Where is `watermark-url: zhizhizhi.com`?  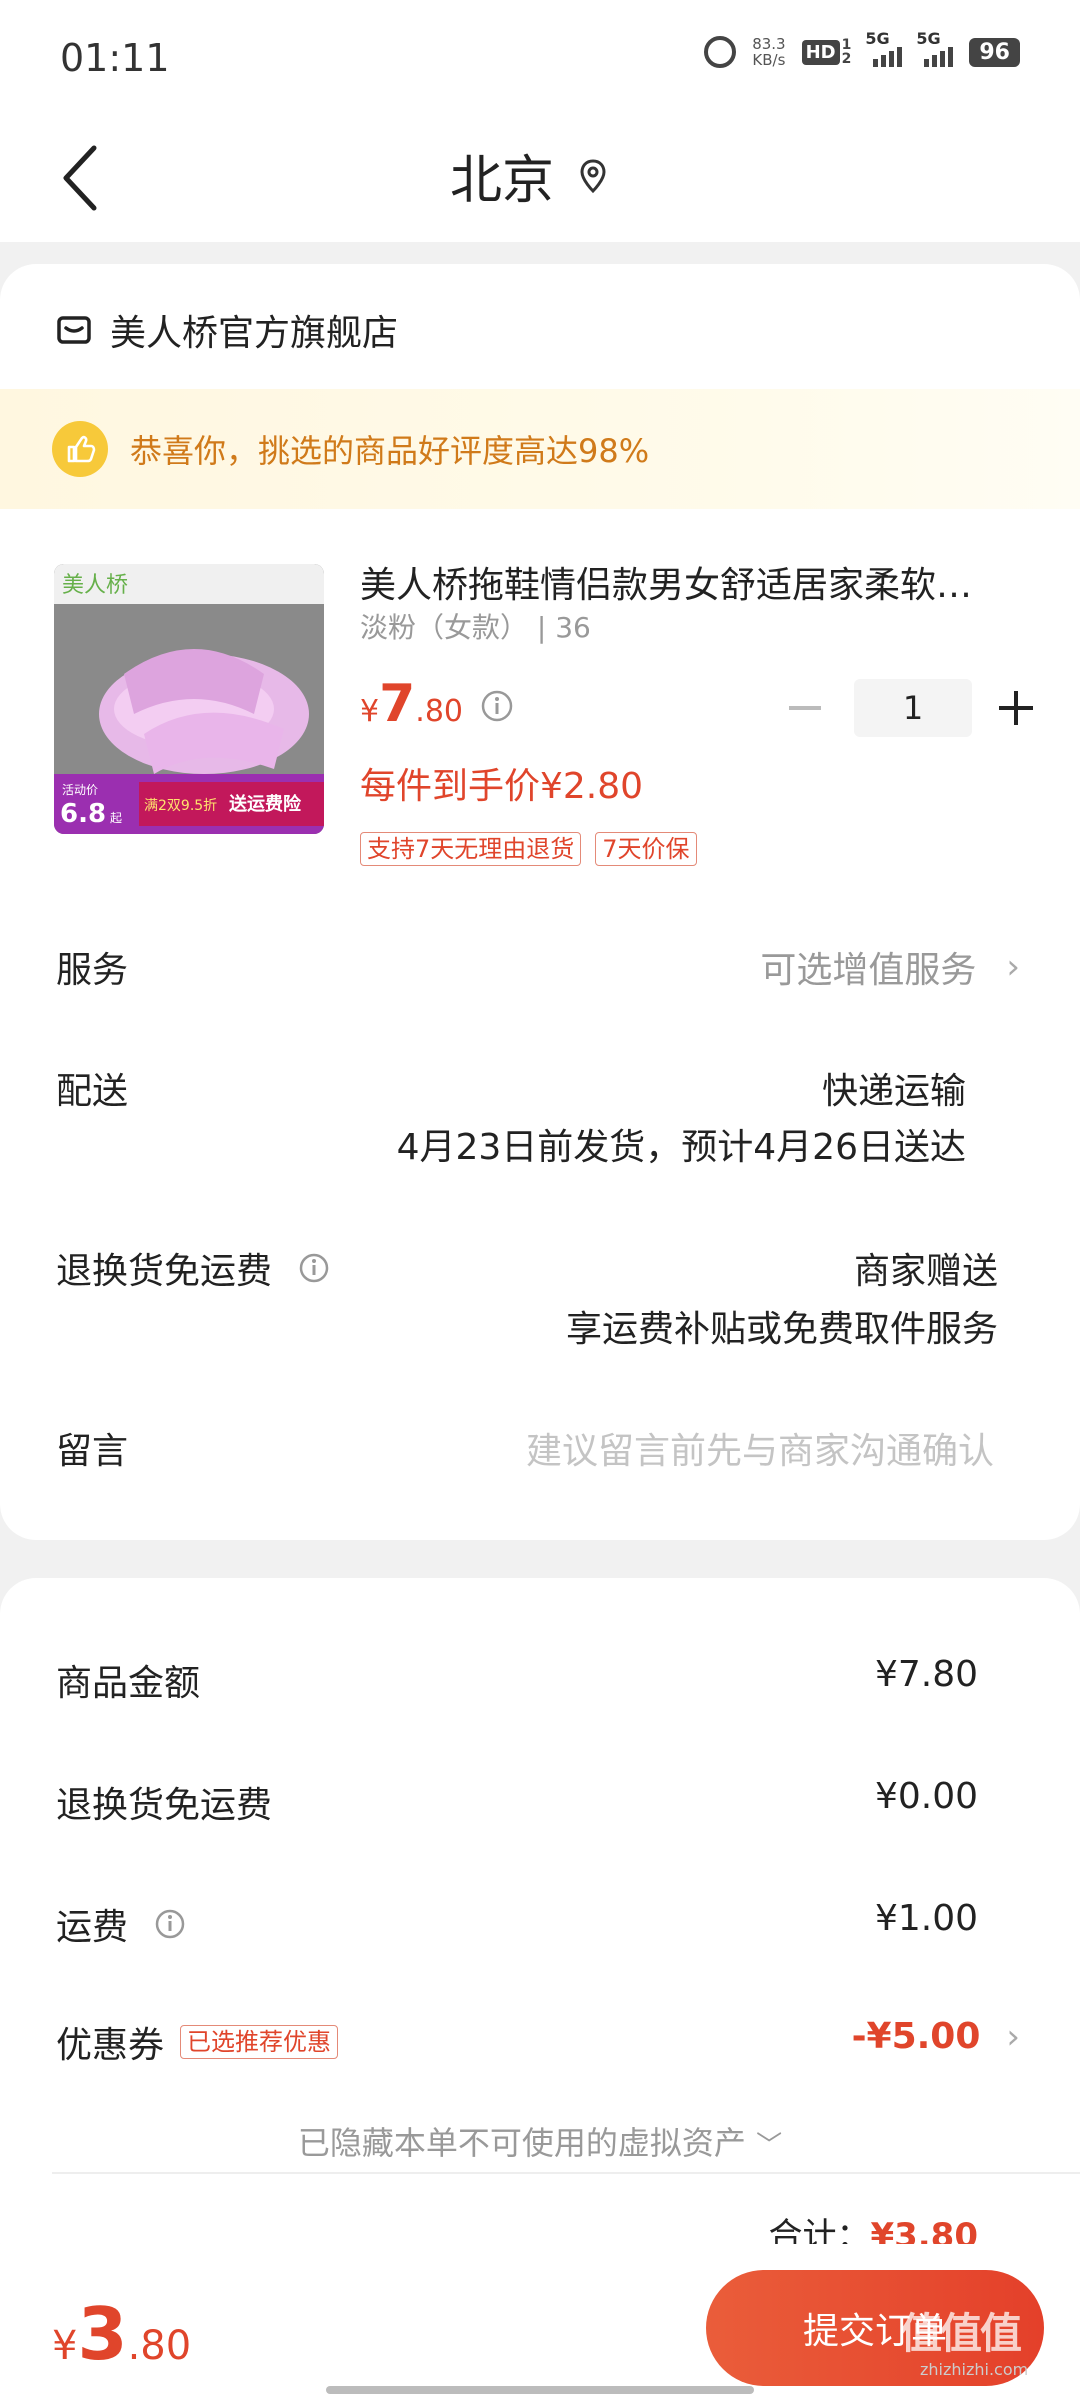 watermark-url: zhizhizhi.com is located at coordinates (974, 2369).